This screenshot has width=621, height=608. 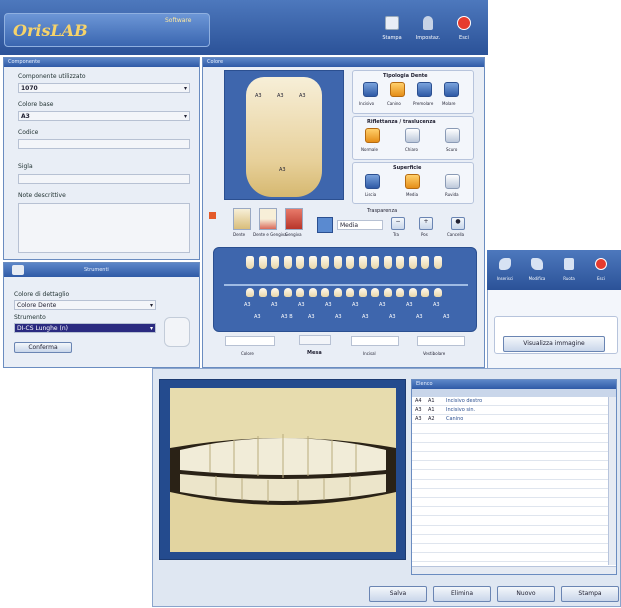 I want to click on pos-button: +, so click(x=426, y=223).